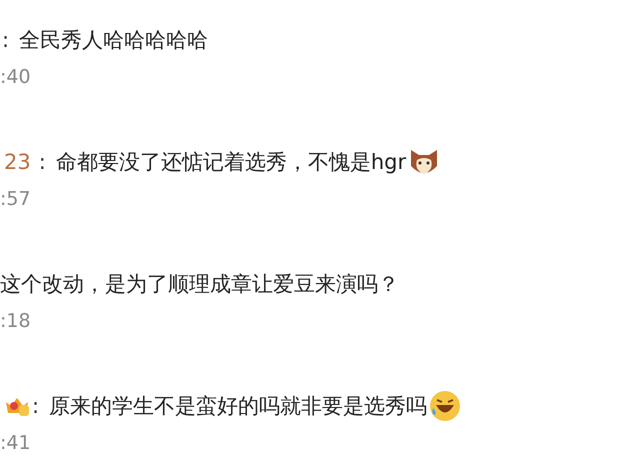 The width and height of the screenshot is (640, 462). Describe the element at coordinates (16, 443) in the screenshot. I see `comment-time: :41` at that location.